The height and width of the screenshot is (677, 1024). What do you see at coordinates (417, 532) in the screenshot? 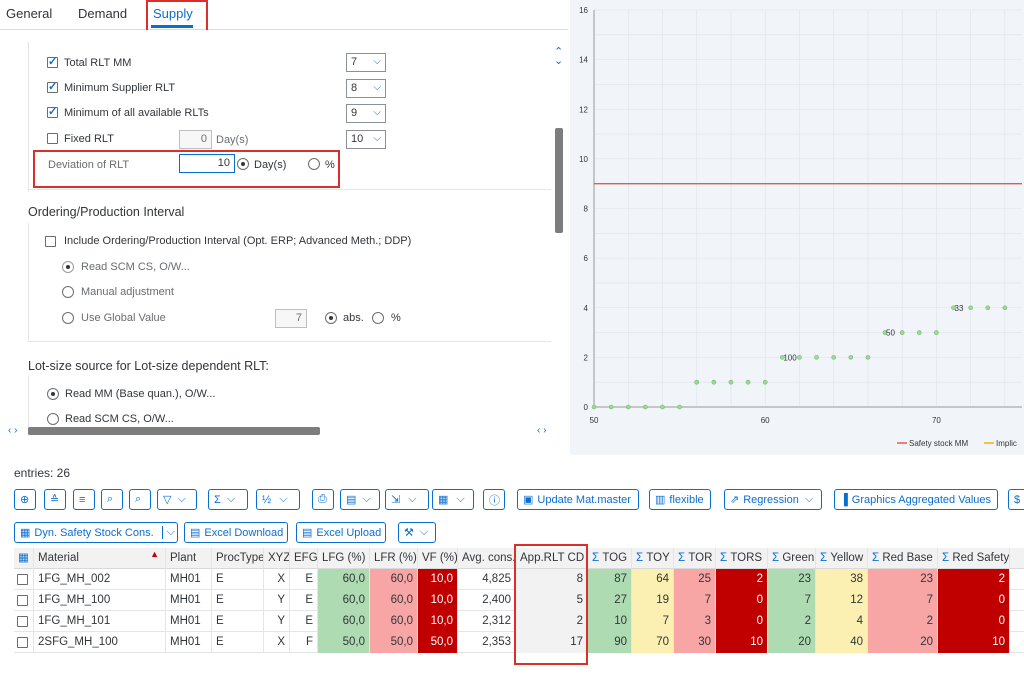
I see `settings-button: ⚒ ⌵` at bounding box center [417, 532].